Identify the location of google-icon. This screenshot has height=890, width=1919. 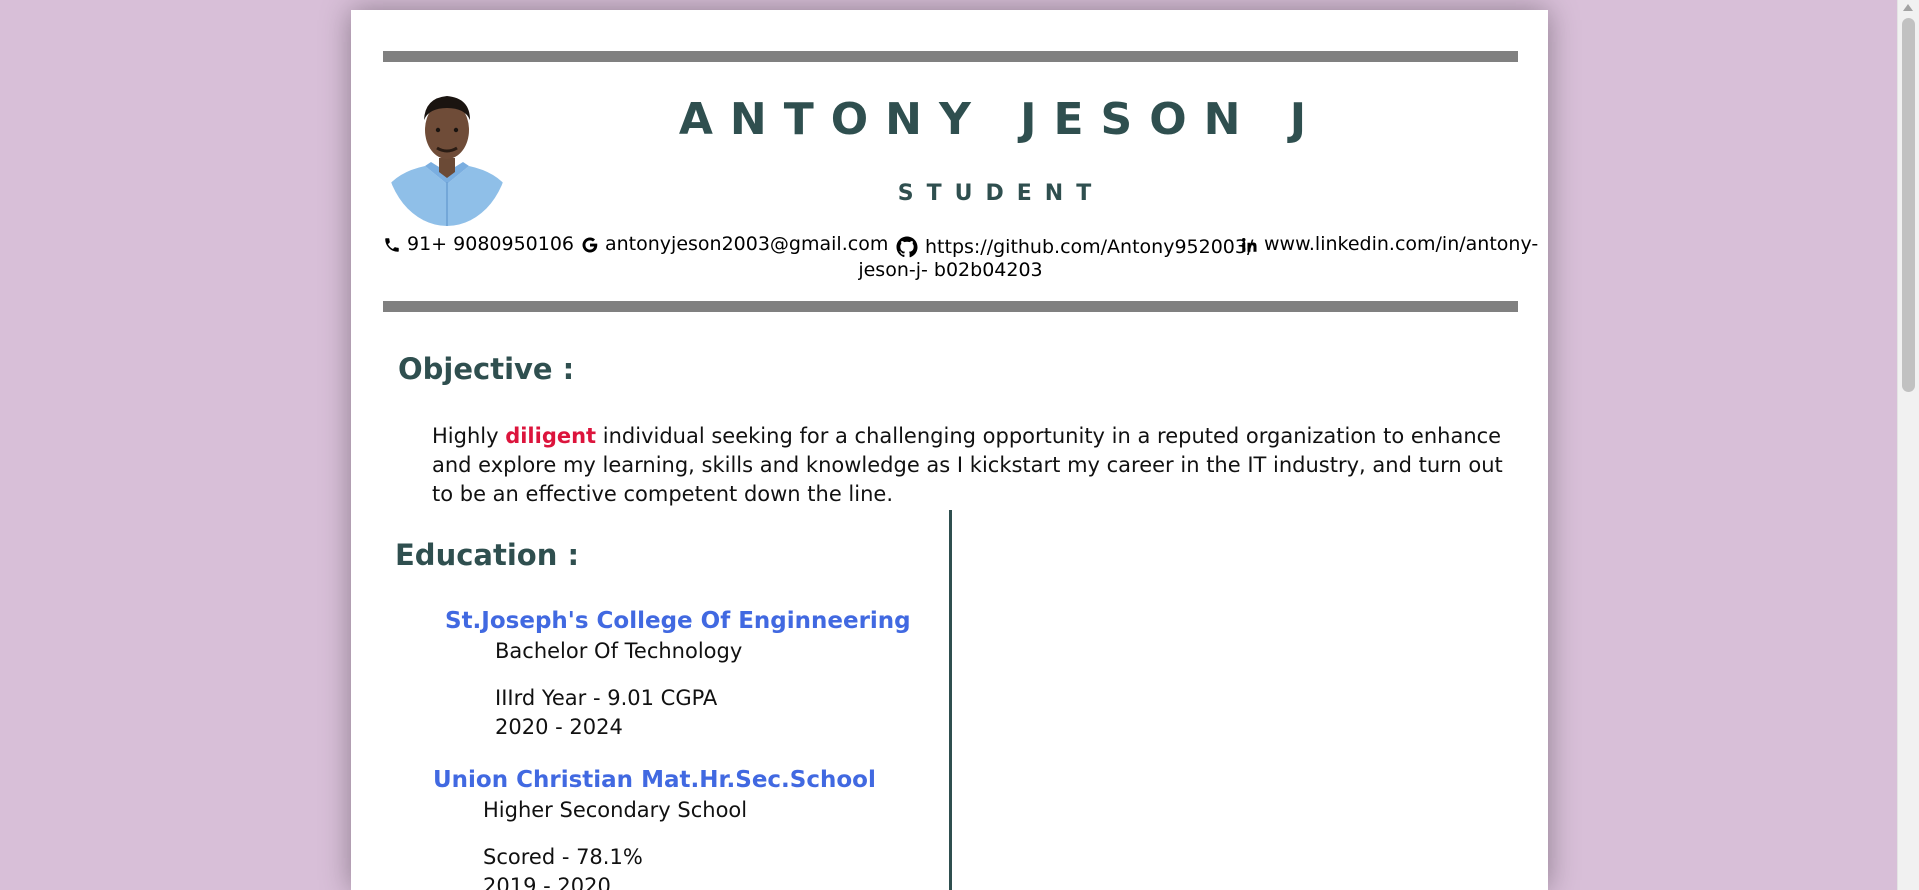
(590, 245).